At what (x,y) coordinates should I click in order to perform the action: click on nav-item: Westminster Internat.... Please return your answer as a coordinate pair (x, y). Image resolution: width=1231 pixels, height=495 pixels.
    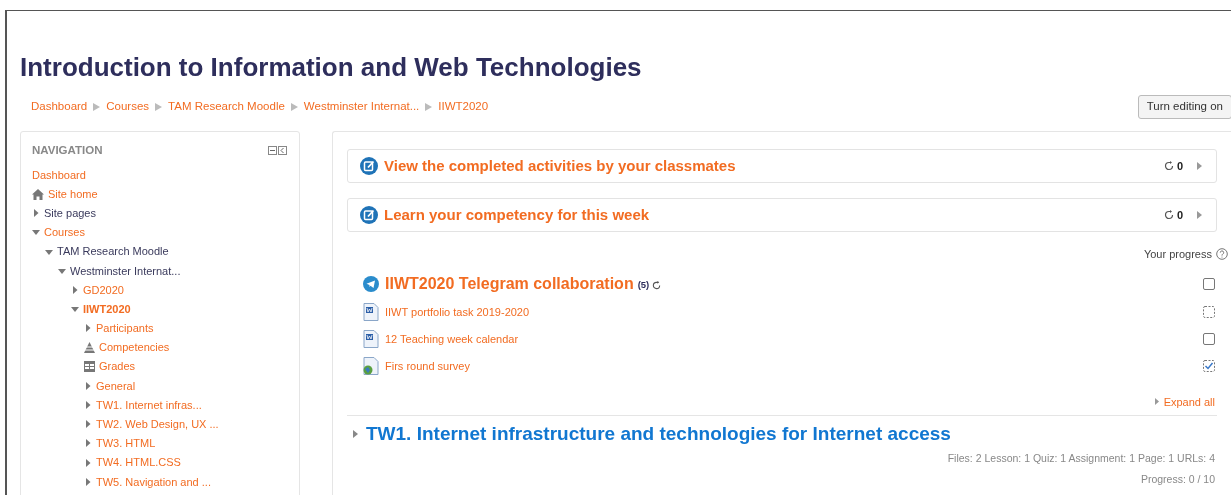
    Looking at the image, I should click on (125, 271).